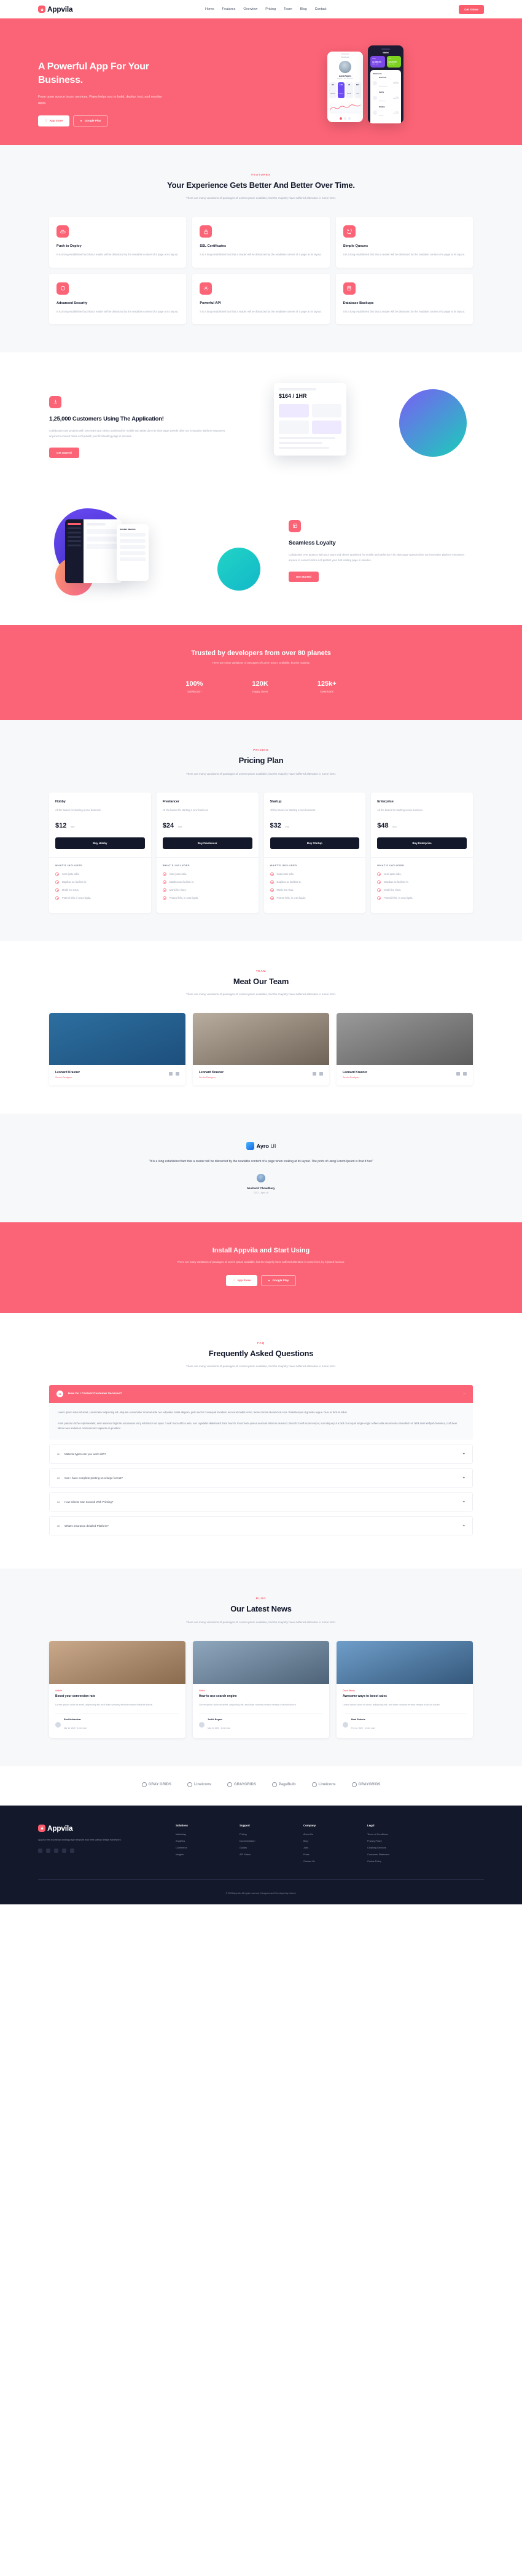 This screenshot has width=522, height=2576. I want to click on footer-link: Guides, so click(261, 1848).